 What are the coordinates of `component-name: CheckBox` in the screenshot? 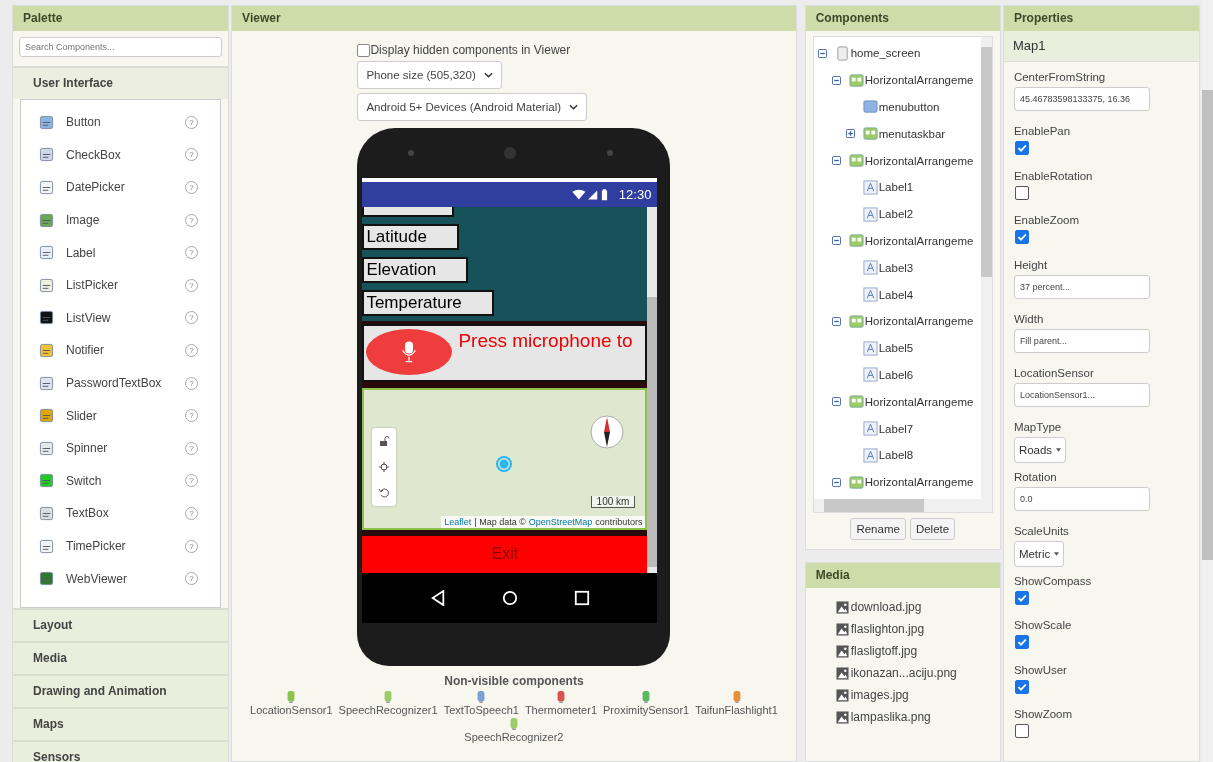 It's located at (126, 154).